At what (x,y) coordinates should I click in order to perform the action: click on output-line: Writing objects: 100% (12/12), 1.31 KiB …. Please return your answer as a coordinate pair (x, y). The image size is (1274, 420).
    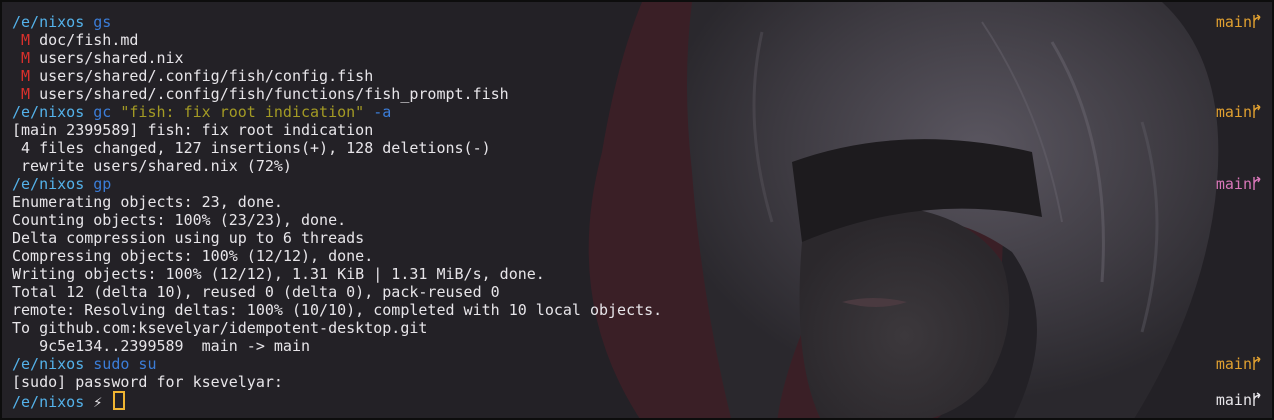
    Looking at the image, I should click on (278, 274).